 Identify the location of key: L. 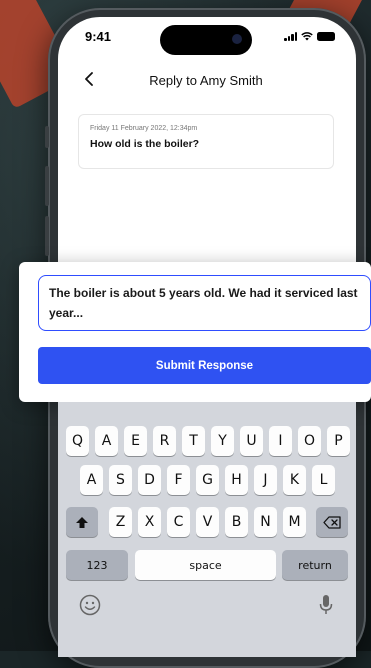
(323, 480).